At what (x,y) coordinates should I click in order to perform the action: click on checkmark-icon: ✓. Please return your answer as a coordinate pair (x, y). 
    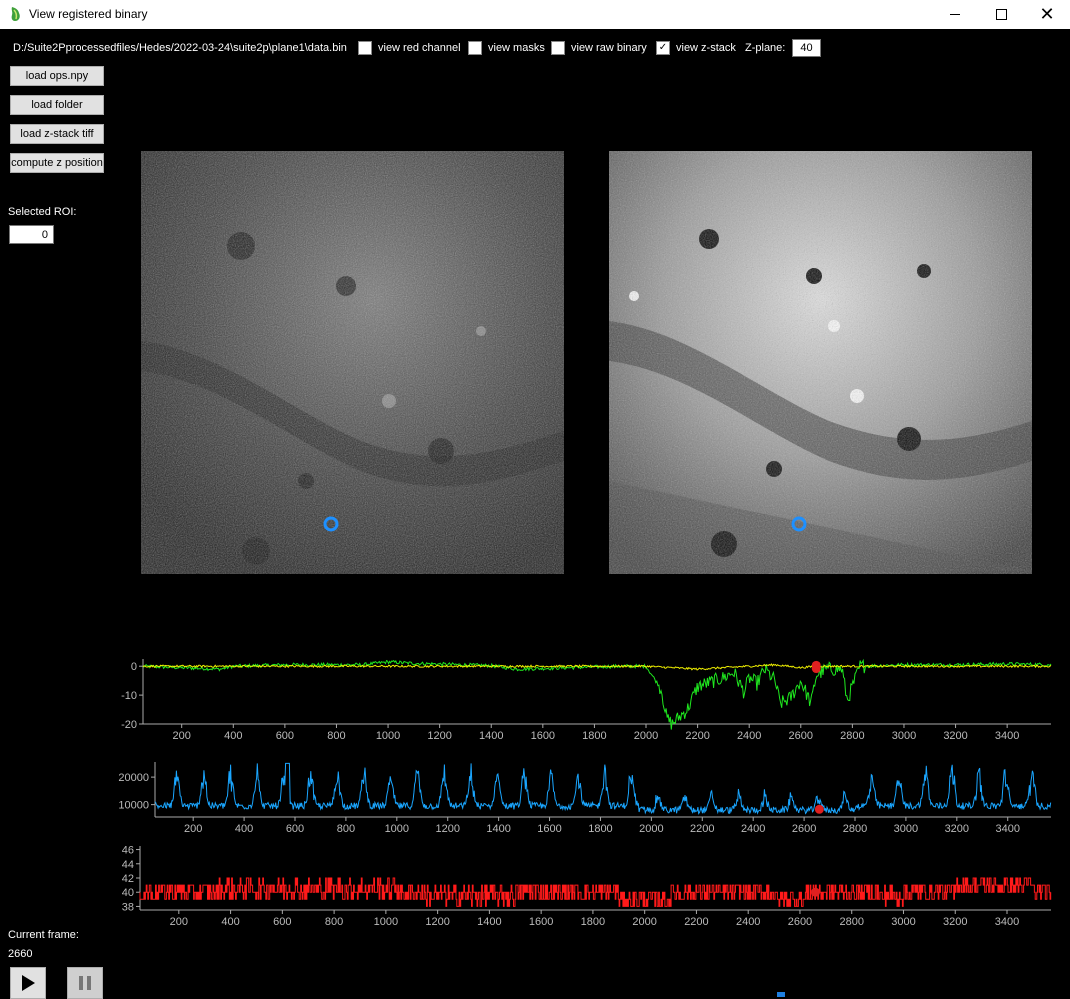
    Looking at the image, I should click on (663, 47).